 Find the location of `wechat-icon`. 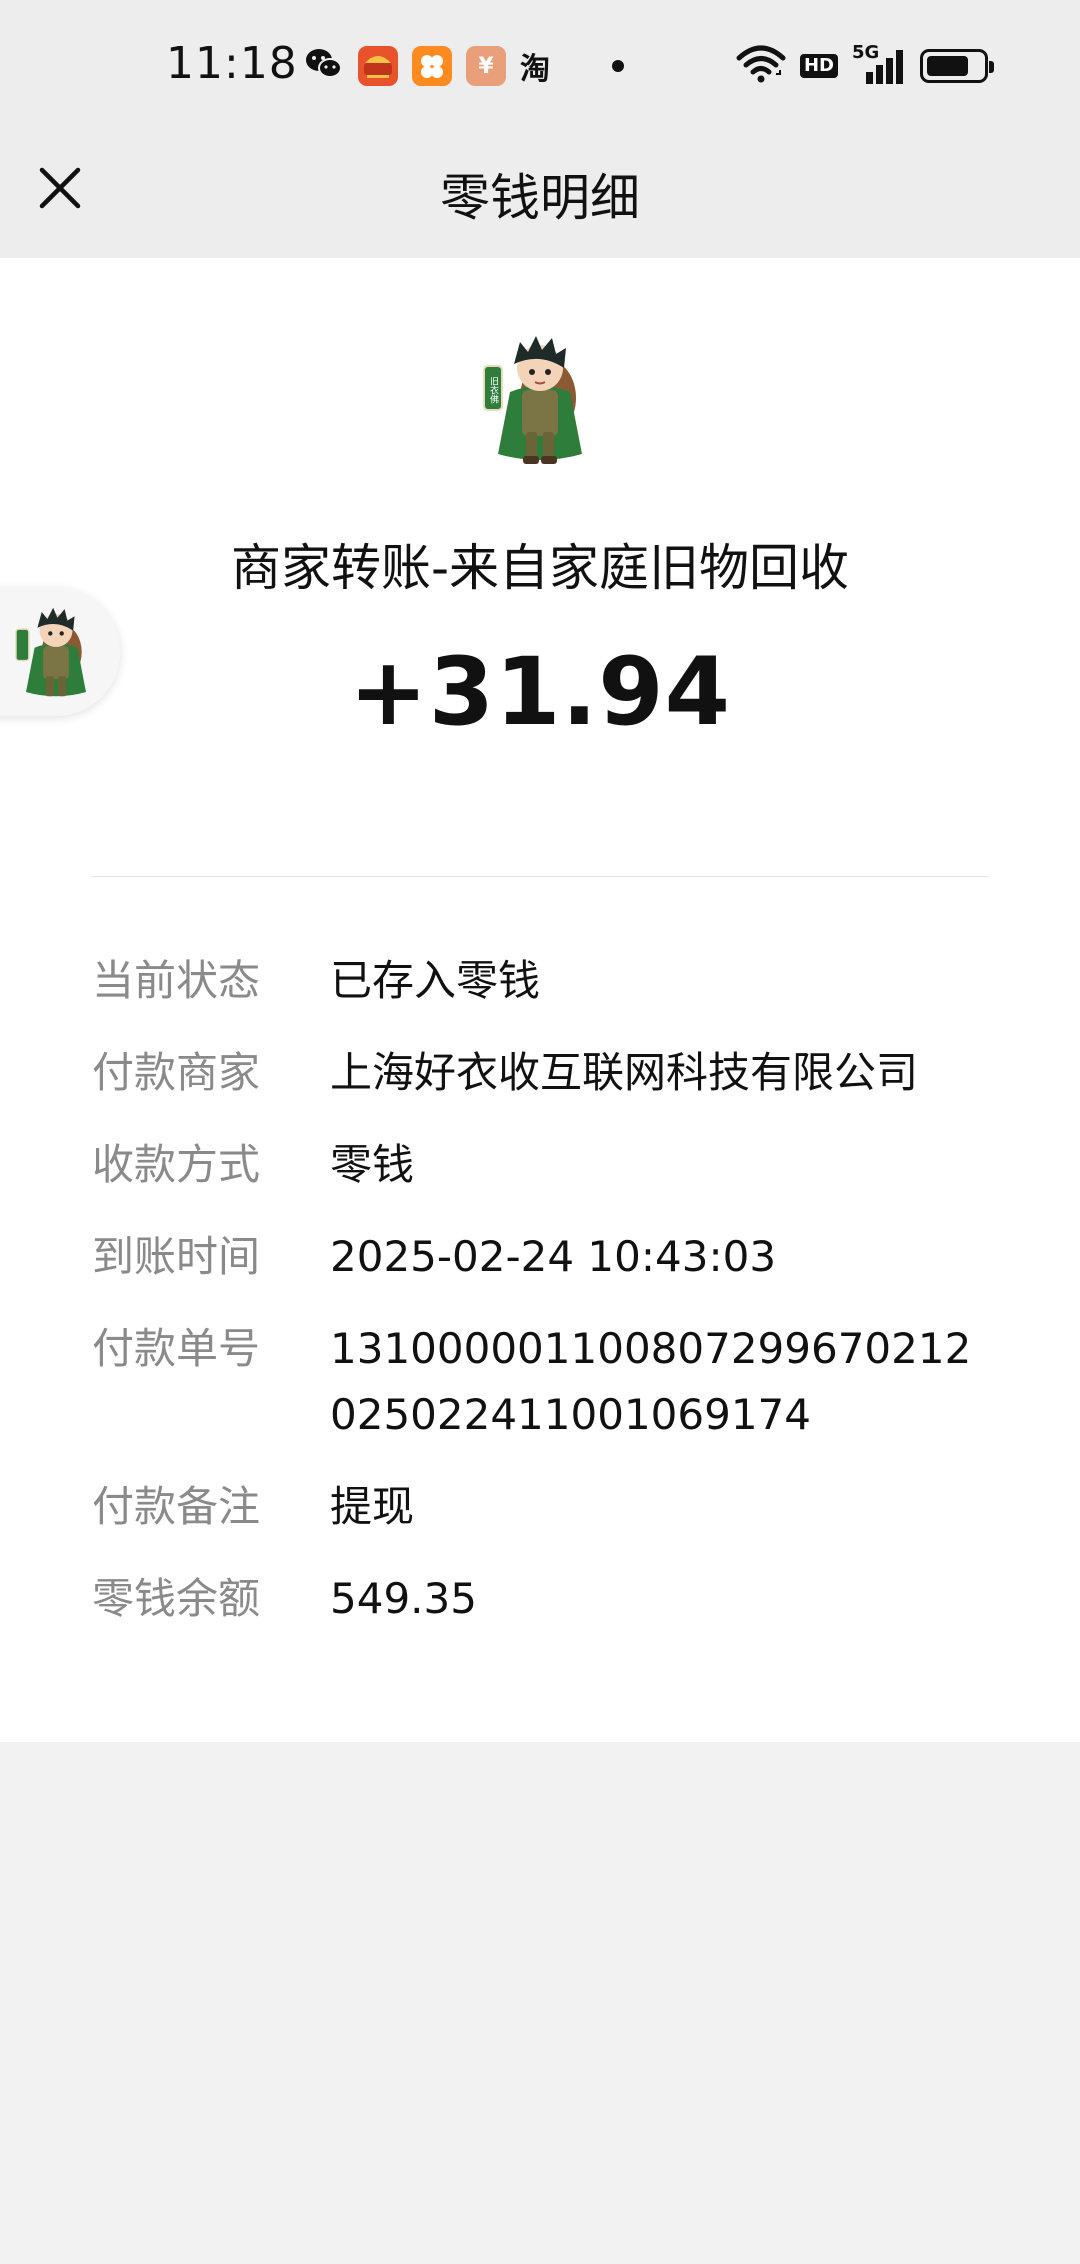

wechat-icon is located at coordinates (324, 66).